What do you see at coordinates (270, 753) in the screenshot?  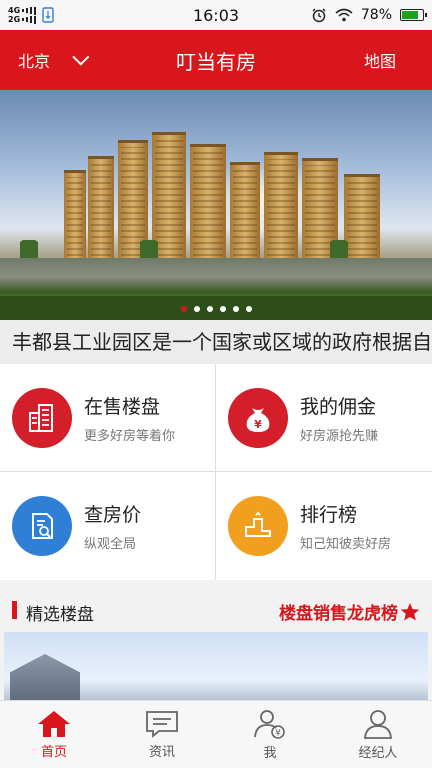 I see `tab-label: 我` at bounding box center [270, 753].